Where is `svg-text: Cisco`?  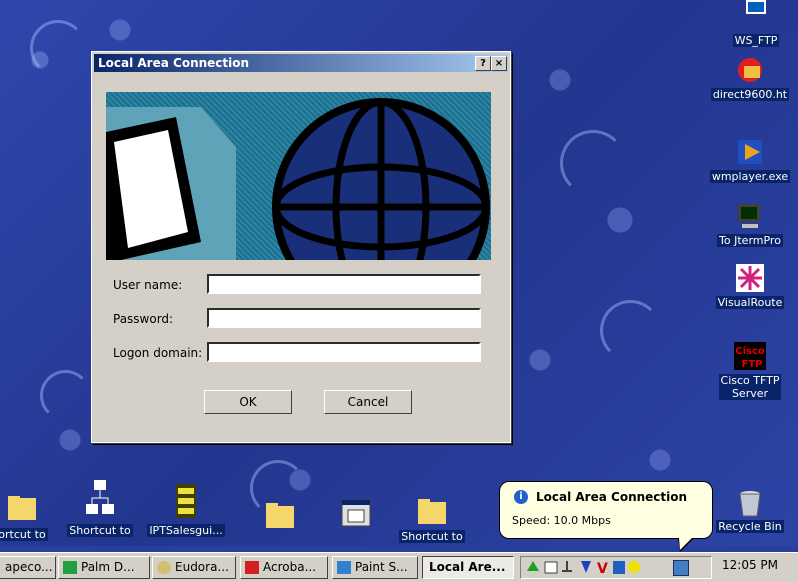 svg-text: Cisco is located at coordinates (750, 351).